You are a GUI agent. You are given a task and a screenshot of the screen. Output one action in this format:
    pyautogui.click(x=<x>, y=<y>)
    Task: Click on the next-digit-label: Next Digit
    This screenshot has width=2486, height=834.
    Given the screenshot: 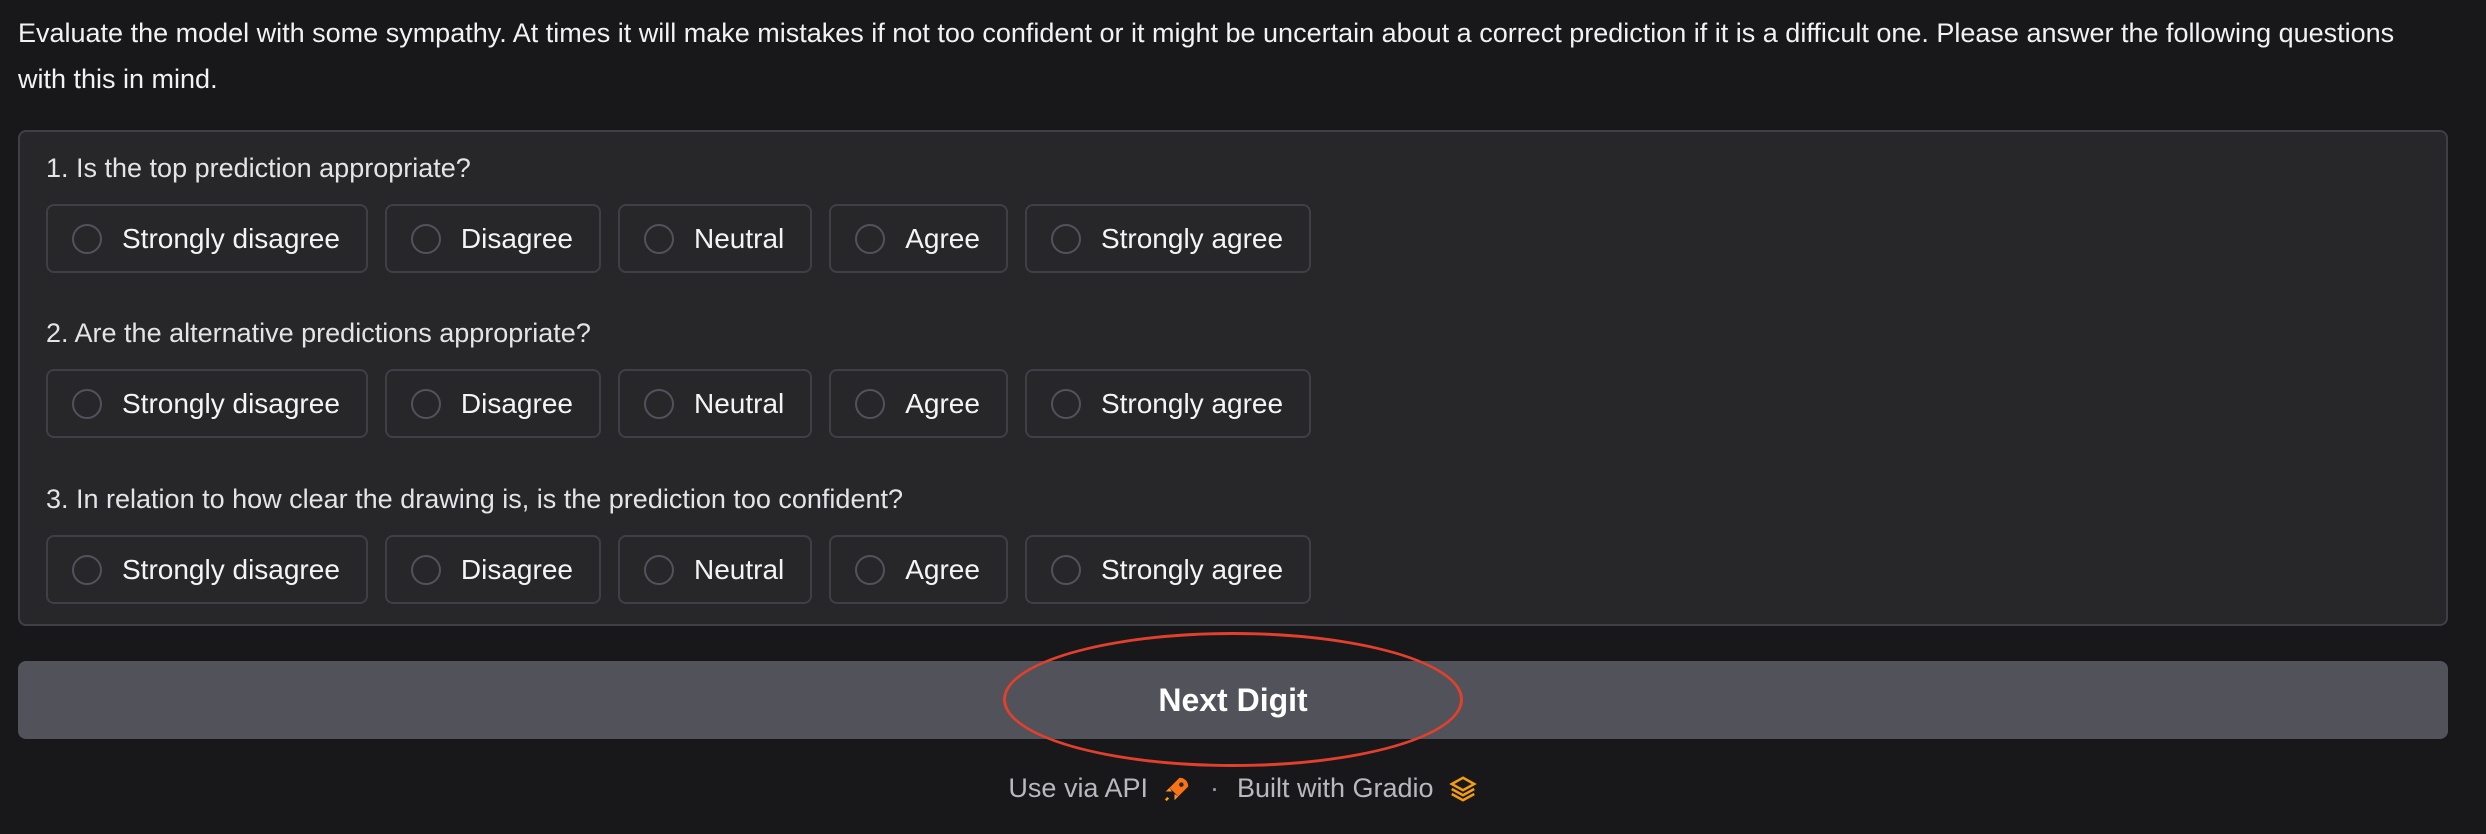 What is the action you would take?
    pyautogui.click(x=1233, y=700)
    